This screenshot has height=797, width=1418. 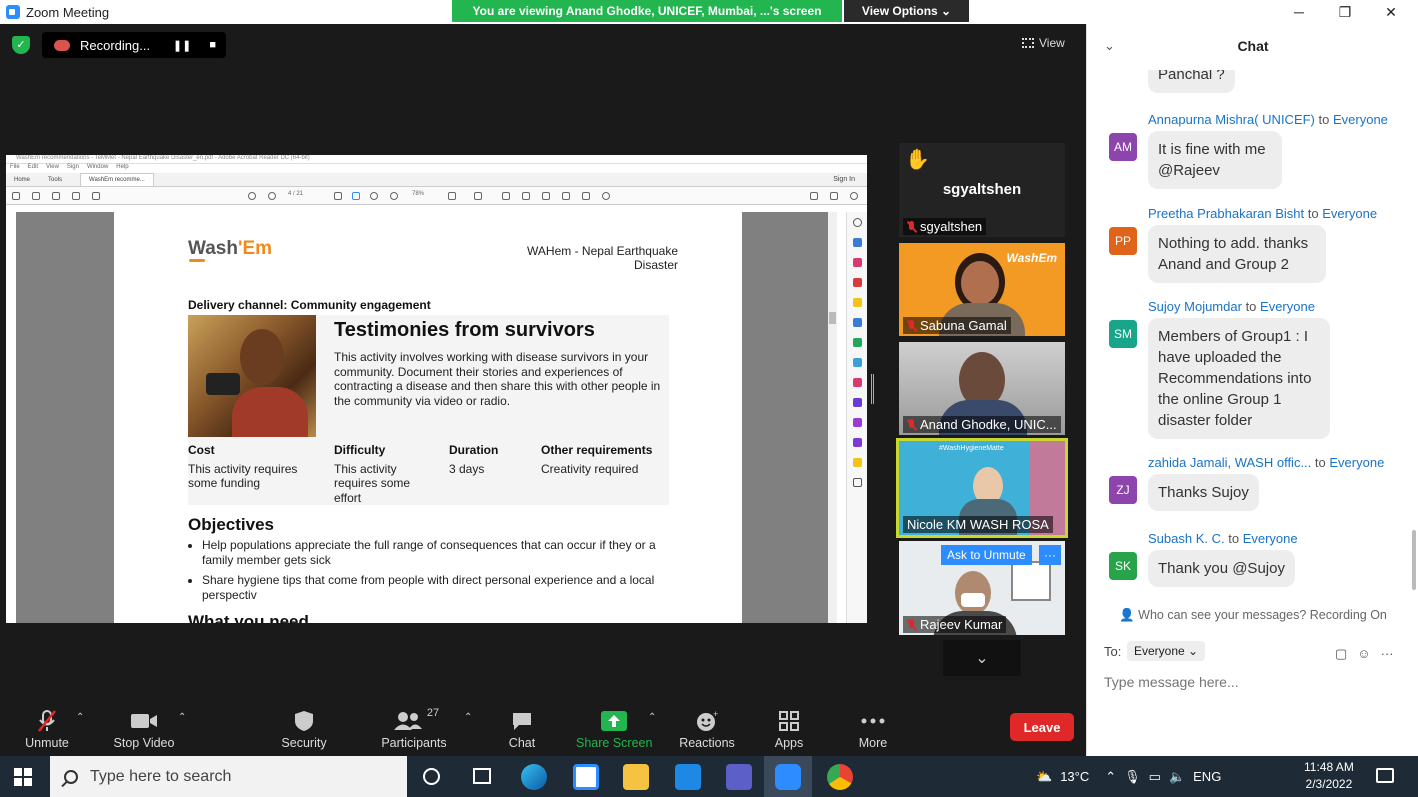 What do you see at coordinates (982, 588) in the screenshot?
I see `participant-tile: Ask to Unmute ··· Rajeev Kumar` at bounding box center [982, 588].